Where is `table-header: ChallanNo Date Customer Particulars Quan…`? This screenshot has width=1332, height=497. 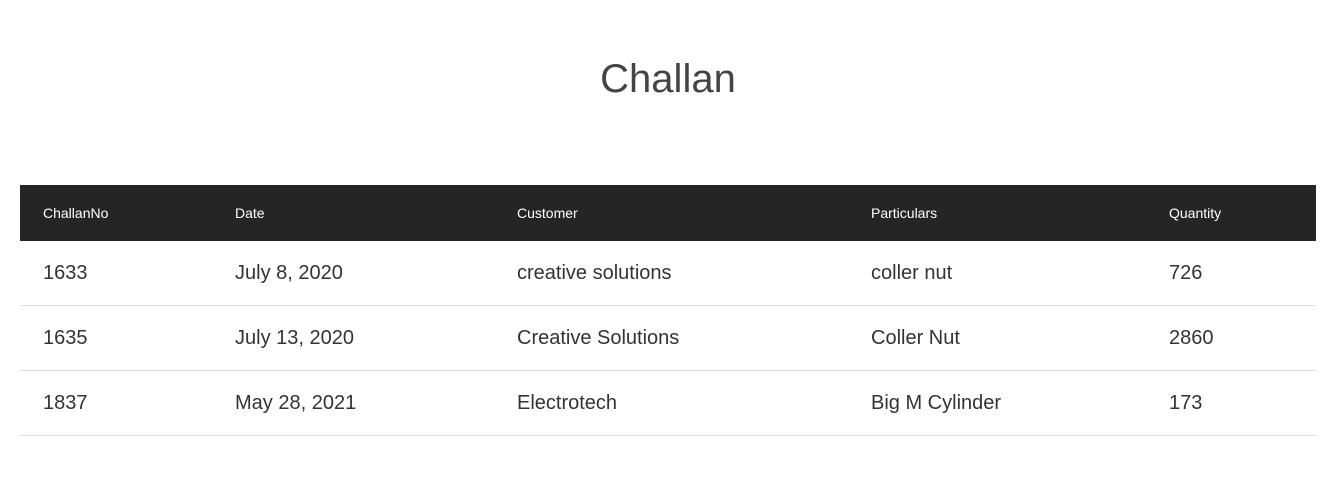 table-header: ChallanNo Date Customer Particulars Quan… is located at coordinates (668, 213).